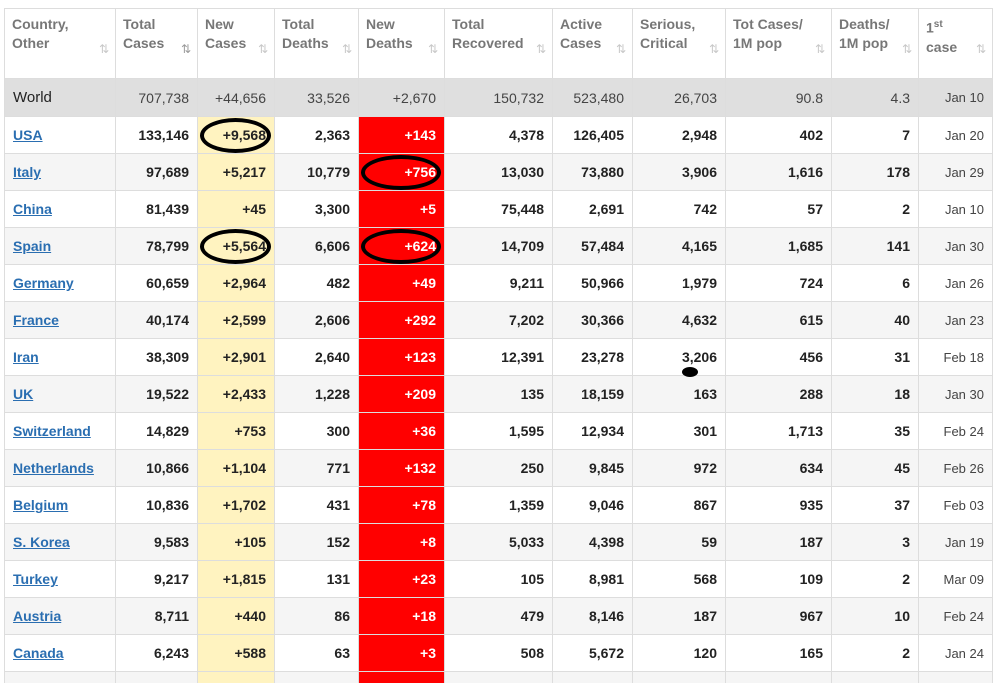 The width and height of the screenshot is (997, 683). What do you see at coordinates (592, 172) in the screenshot?
I see `cell-active-cases: 73,880` at bounding box center [592, 172].